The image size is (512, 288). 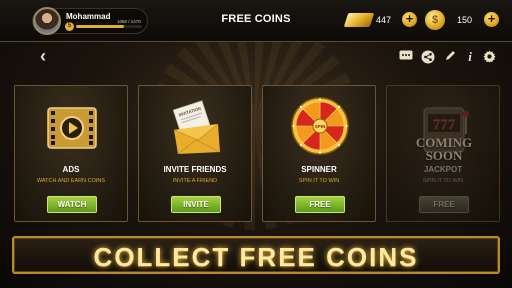 What do you see at coordinates (195, 181) in the screenshot?
I see `card-subtitle: INVITE A FRIEND` at bounding box center [195, 181].